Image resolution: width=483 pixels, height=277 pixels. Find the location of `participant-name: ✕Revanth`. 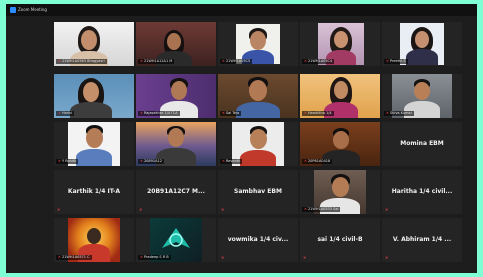

participant-name: ✕Revanth is located at coordinates (231, 161).